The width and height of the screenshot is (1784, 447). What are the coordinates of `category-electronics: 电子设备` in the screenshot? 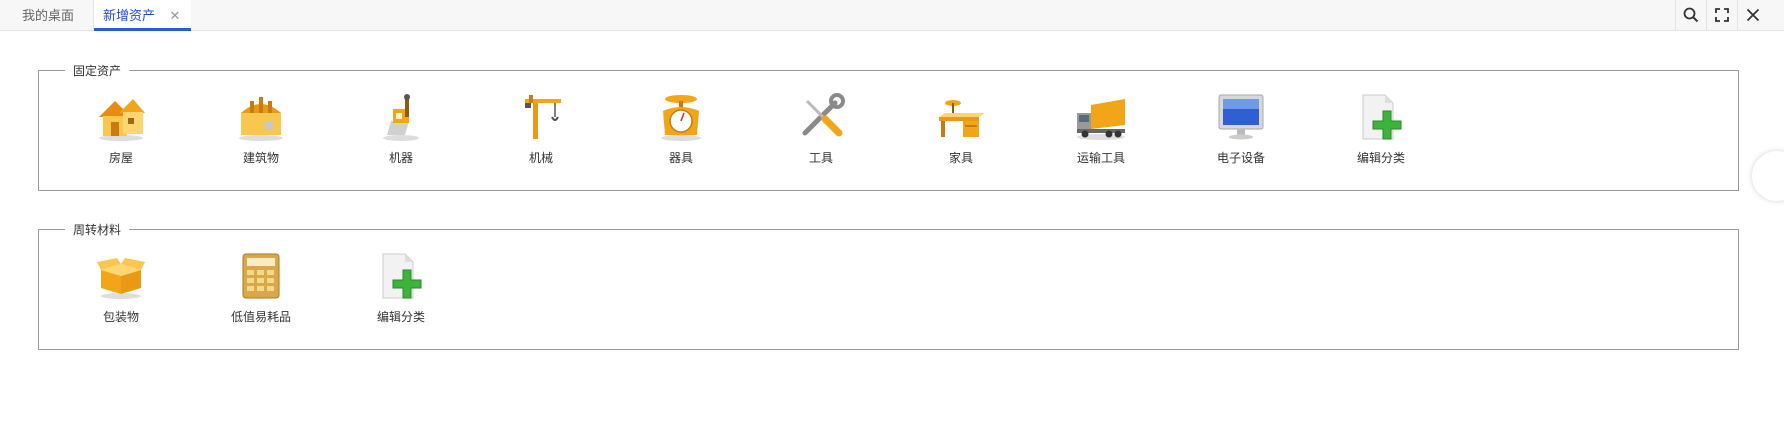 It's located at (1241, 132).